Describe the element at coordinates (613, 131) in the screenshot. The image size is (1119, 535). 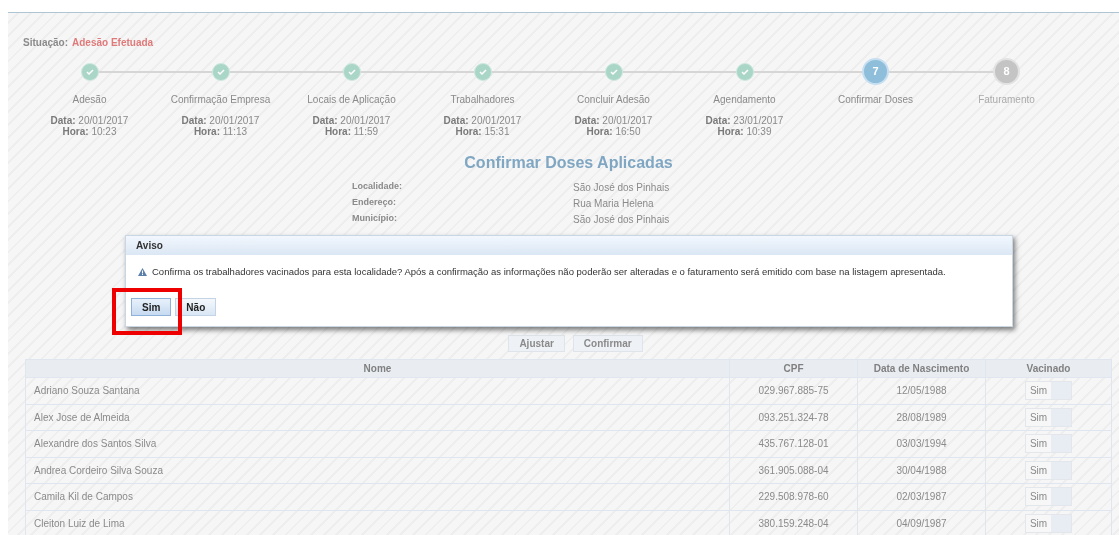
I see `step-time: Hora: 16:50` at that location.